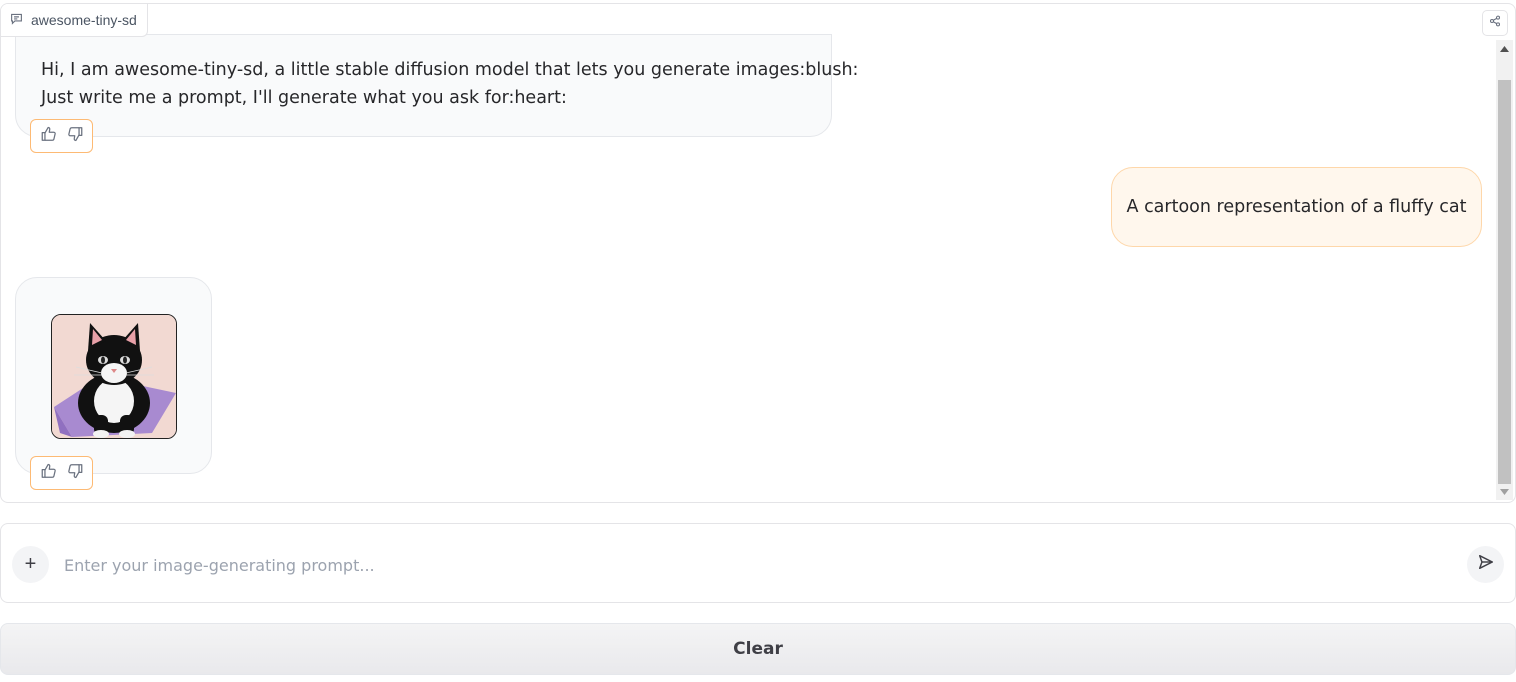  I want to click on prompt-bar: +, so click(758, 563).